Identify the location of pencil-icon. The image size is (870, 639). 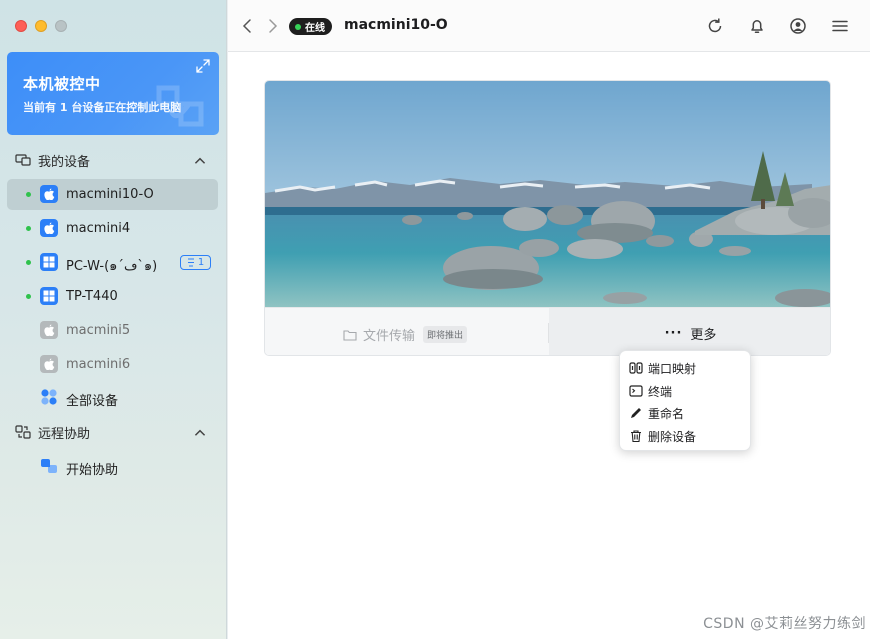
(636, 413).